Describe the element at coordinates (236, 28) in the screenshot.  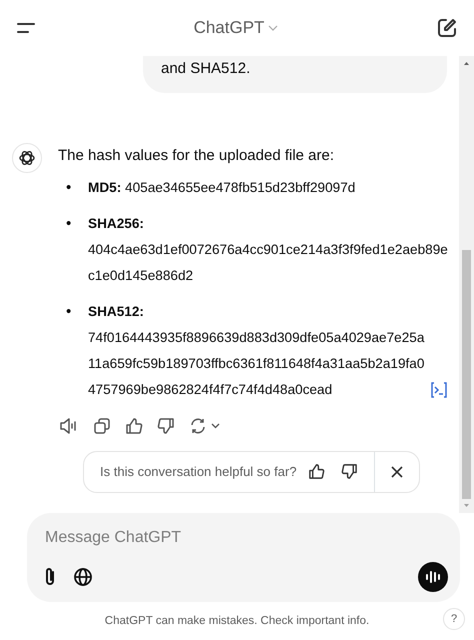
I see `model-selector: ChatGPT` at that location.